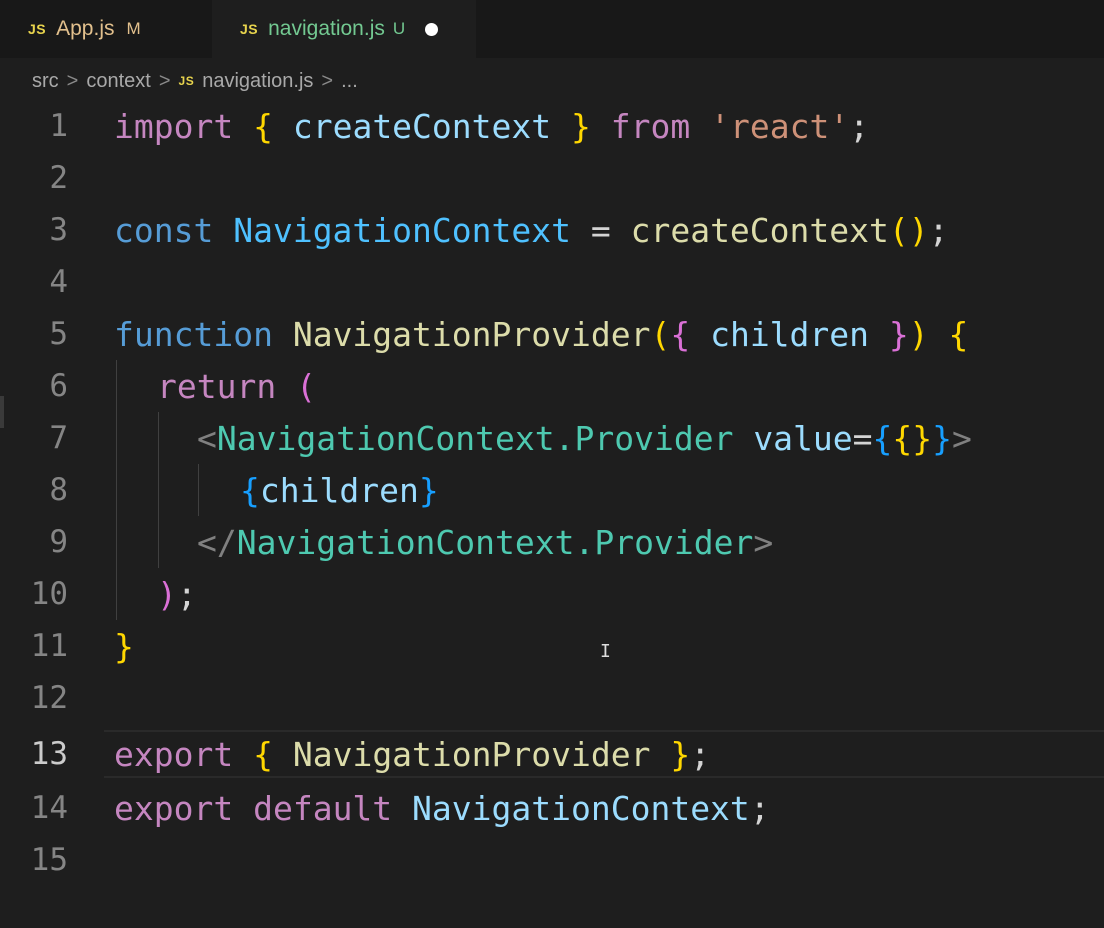 The width and height of the screenshot is (1104, 928). What do you see at coordinates (485, 542) in the screenshot?
I see `code-text: </NavigationContext.Provider>` at bounding box center [485, 542].